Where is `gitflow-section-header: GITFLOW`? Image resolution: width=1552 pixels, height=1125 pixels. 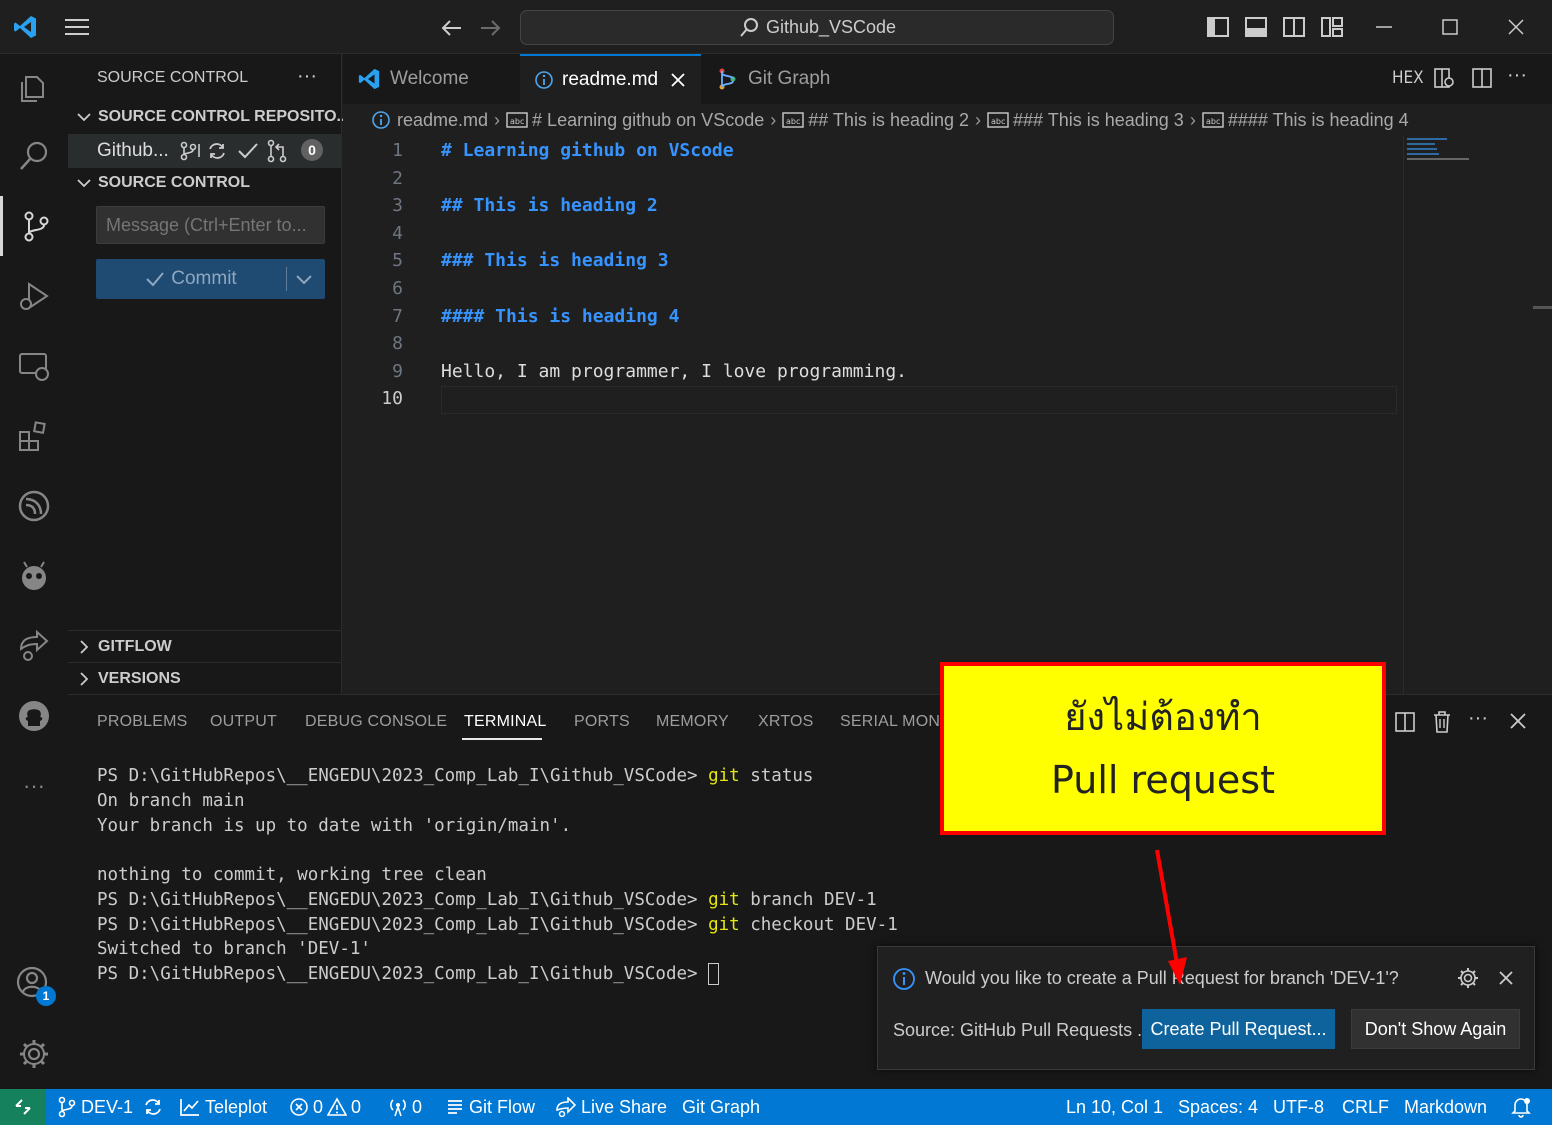 gitflow-section-header: GITFLOW is located at coordinates (124, 647).